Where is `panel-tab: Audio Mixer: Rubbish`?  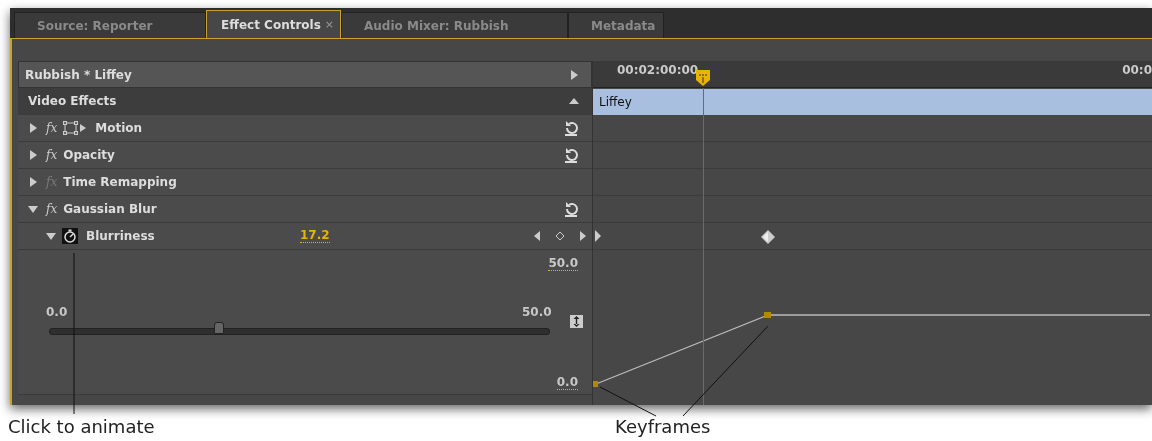 panel-tab: Audio Mixer: Rubbish is located at coordinates (454, 25).